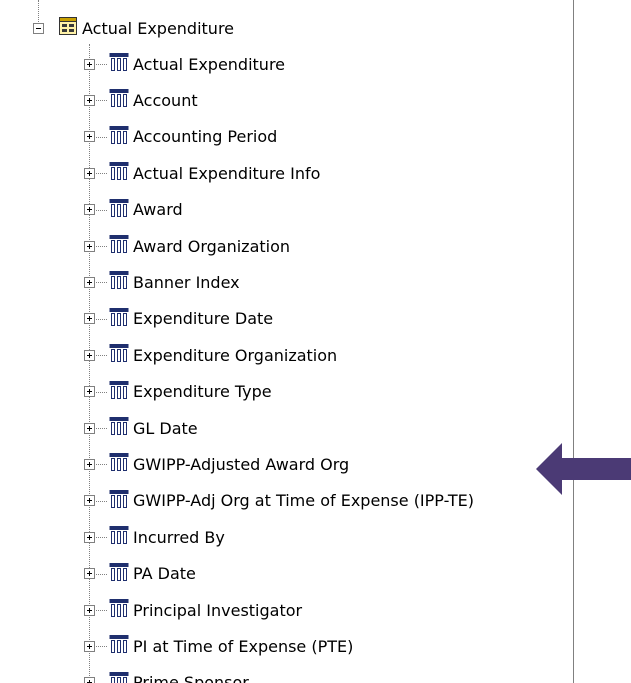  What do you see at coordinates (227, 173) in the screenshot?
I see `tree-node-label: Actual Expenditure Info` at bounding box center [227, 173].